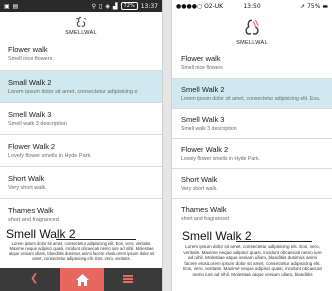 This screenshot has width=332, height=291. Describe the element at coordinates (314, 6) in the screenshot. I see `battery-indicator: ➚ 75% ▬` at that location.